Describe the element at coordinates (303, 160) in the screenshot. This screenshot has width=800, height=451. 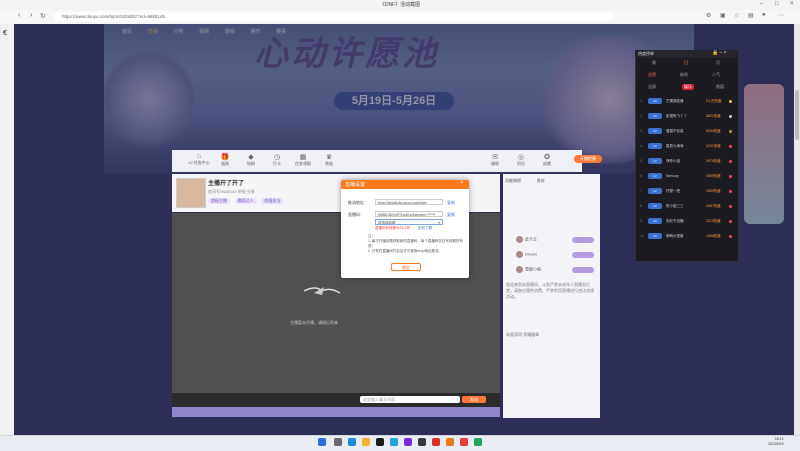
I see `toolbar-item: ▦ 任务领取` at that location.